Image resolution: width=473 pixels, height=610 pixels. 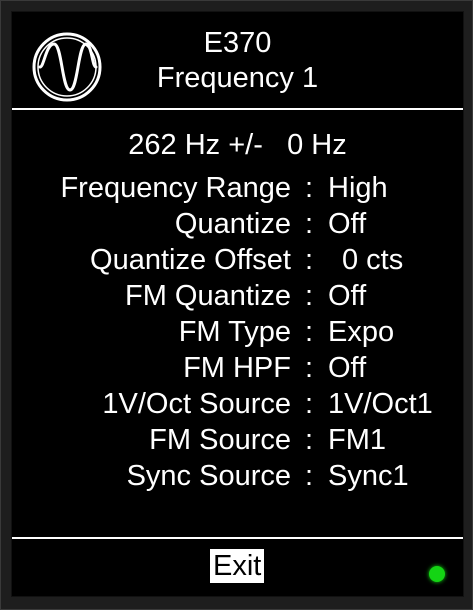 What do you see at coordinates (237, 43) in the screenshot?
I see `module-name: E370` at bounding box center [237, 43].